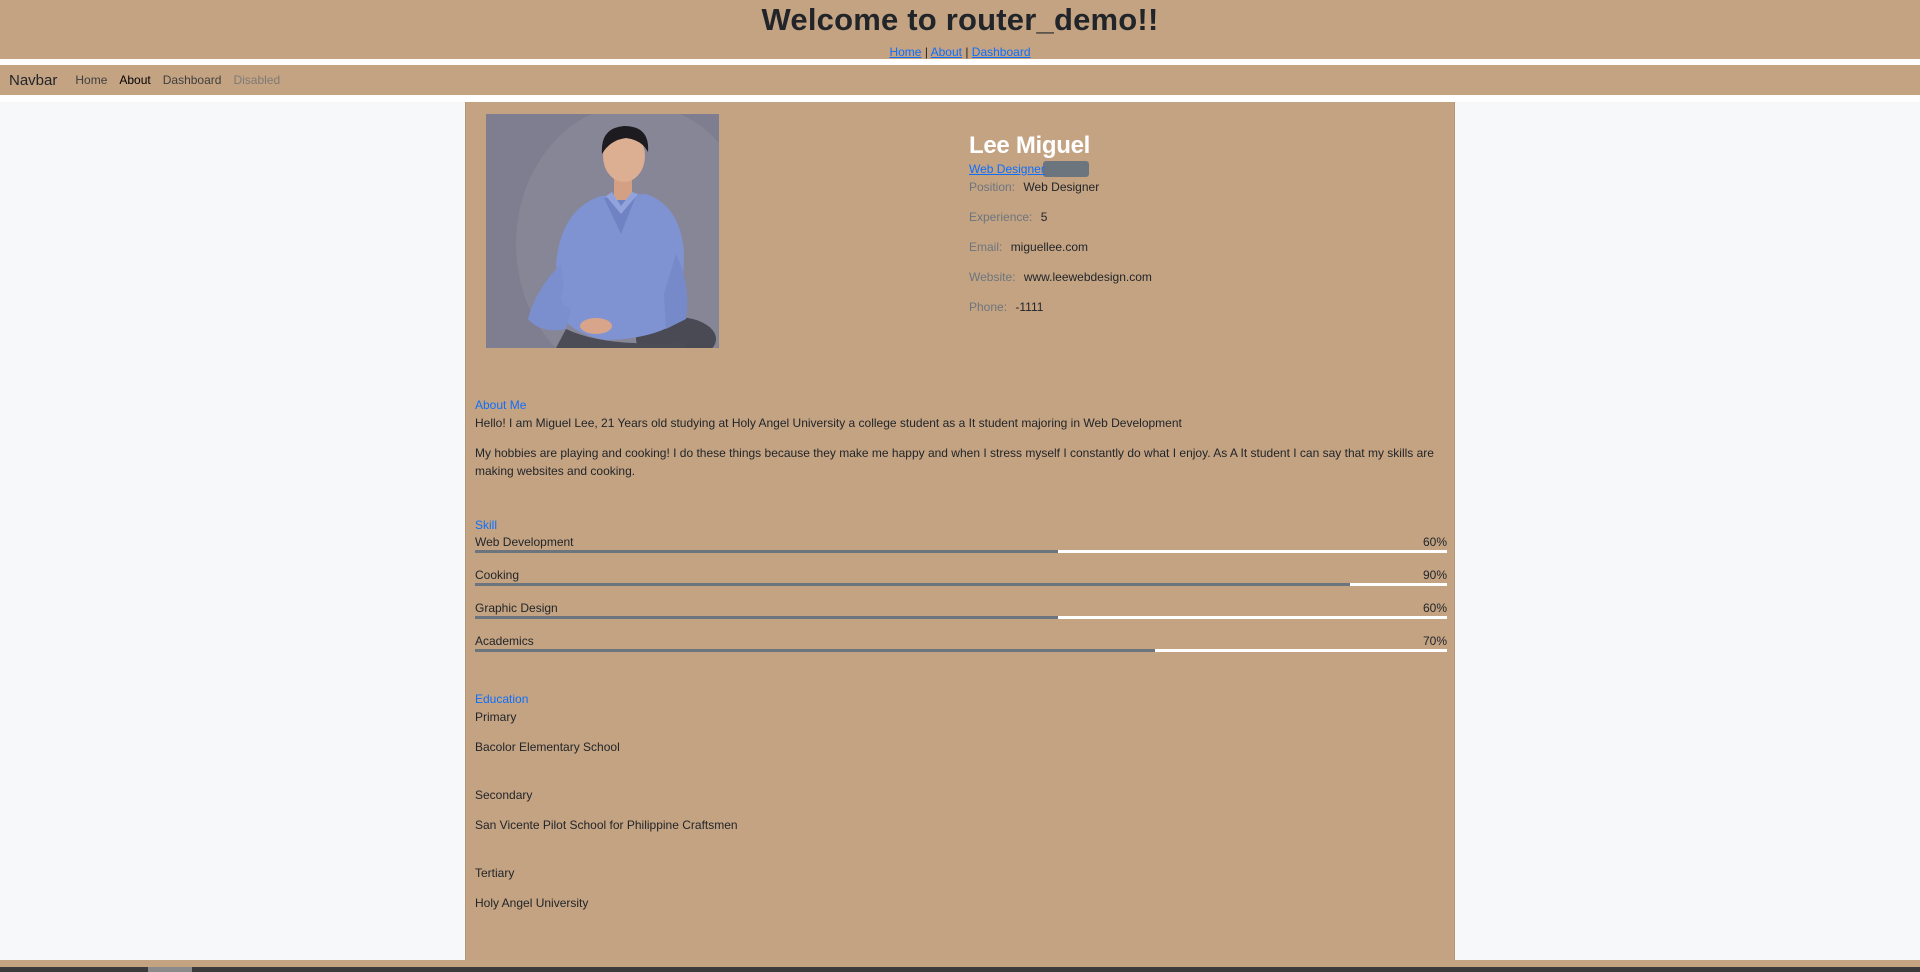 This screenshot has width=1920, height=972. What do you see at coordinates (502, 699) in the screenshot?
I see `education-title: Education` at bounding box center [502, 699].